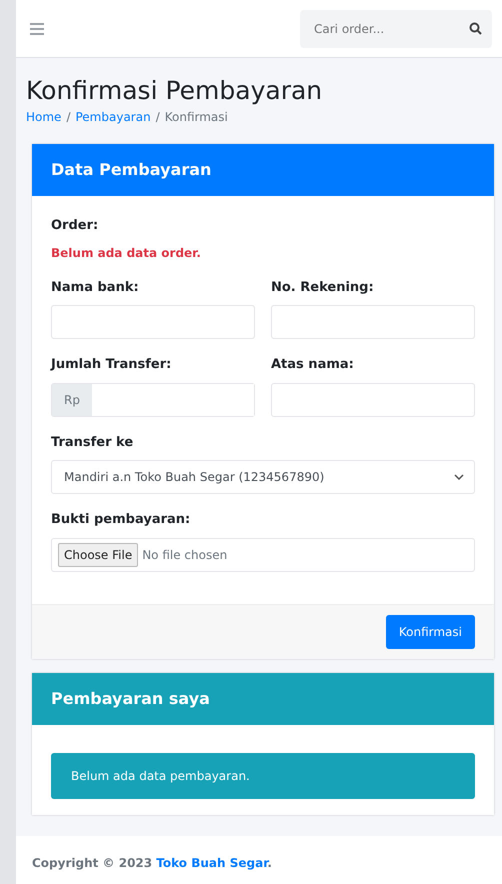 This screenshot has width=502, height=884. What do you see at coordinates (263, 698) in the screenshot?
I see `card-header: Pembayaran saya` at bounding box center [263, 698].